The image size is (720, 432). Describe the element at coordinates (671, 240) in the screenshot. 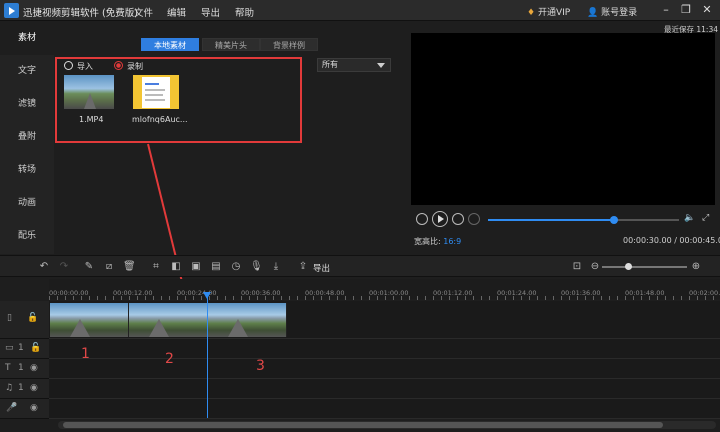

I see `time-display: 00:00:30.00 / 00:00:45.00` at that location.